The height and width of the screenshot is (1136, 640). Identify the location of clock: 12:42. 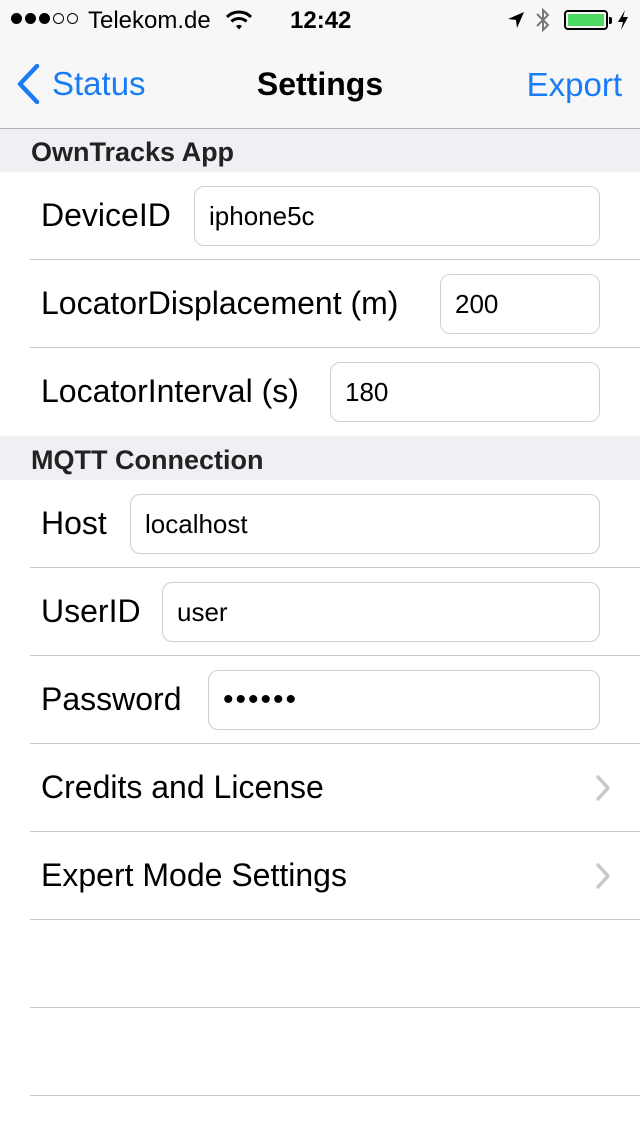
(321, 20).